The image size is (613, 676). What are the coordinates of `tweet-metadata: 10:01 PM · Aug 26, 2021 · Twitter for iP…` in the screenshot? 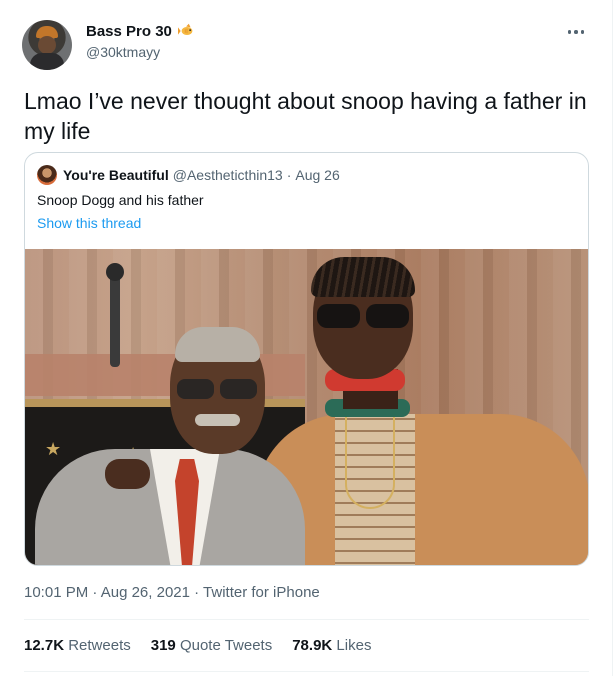 It's located at (172, 592).